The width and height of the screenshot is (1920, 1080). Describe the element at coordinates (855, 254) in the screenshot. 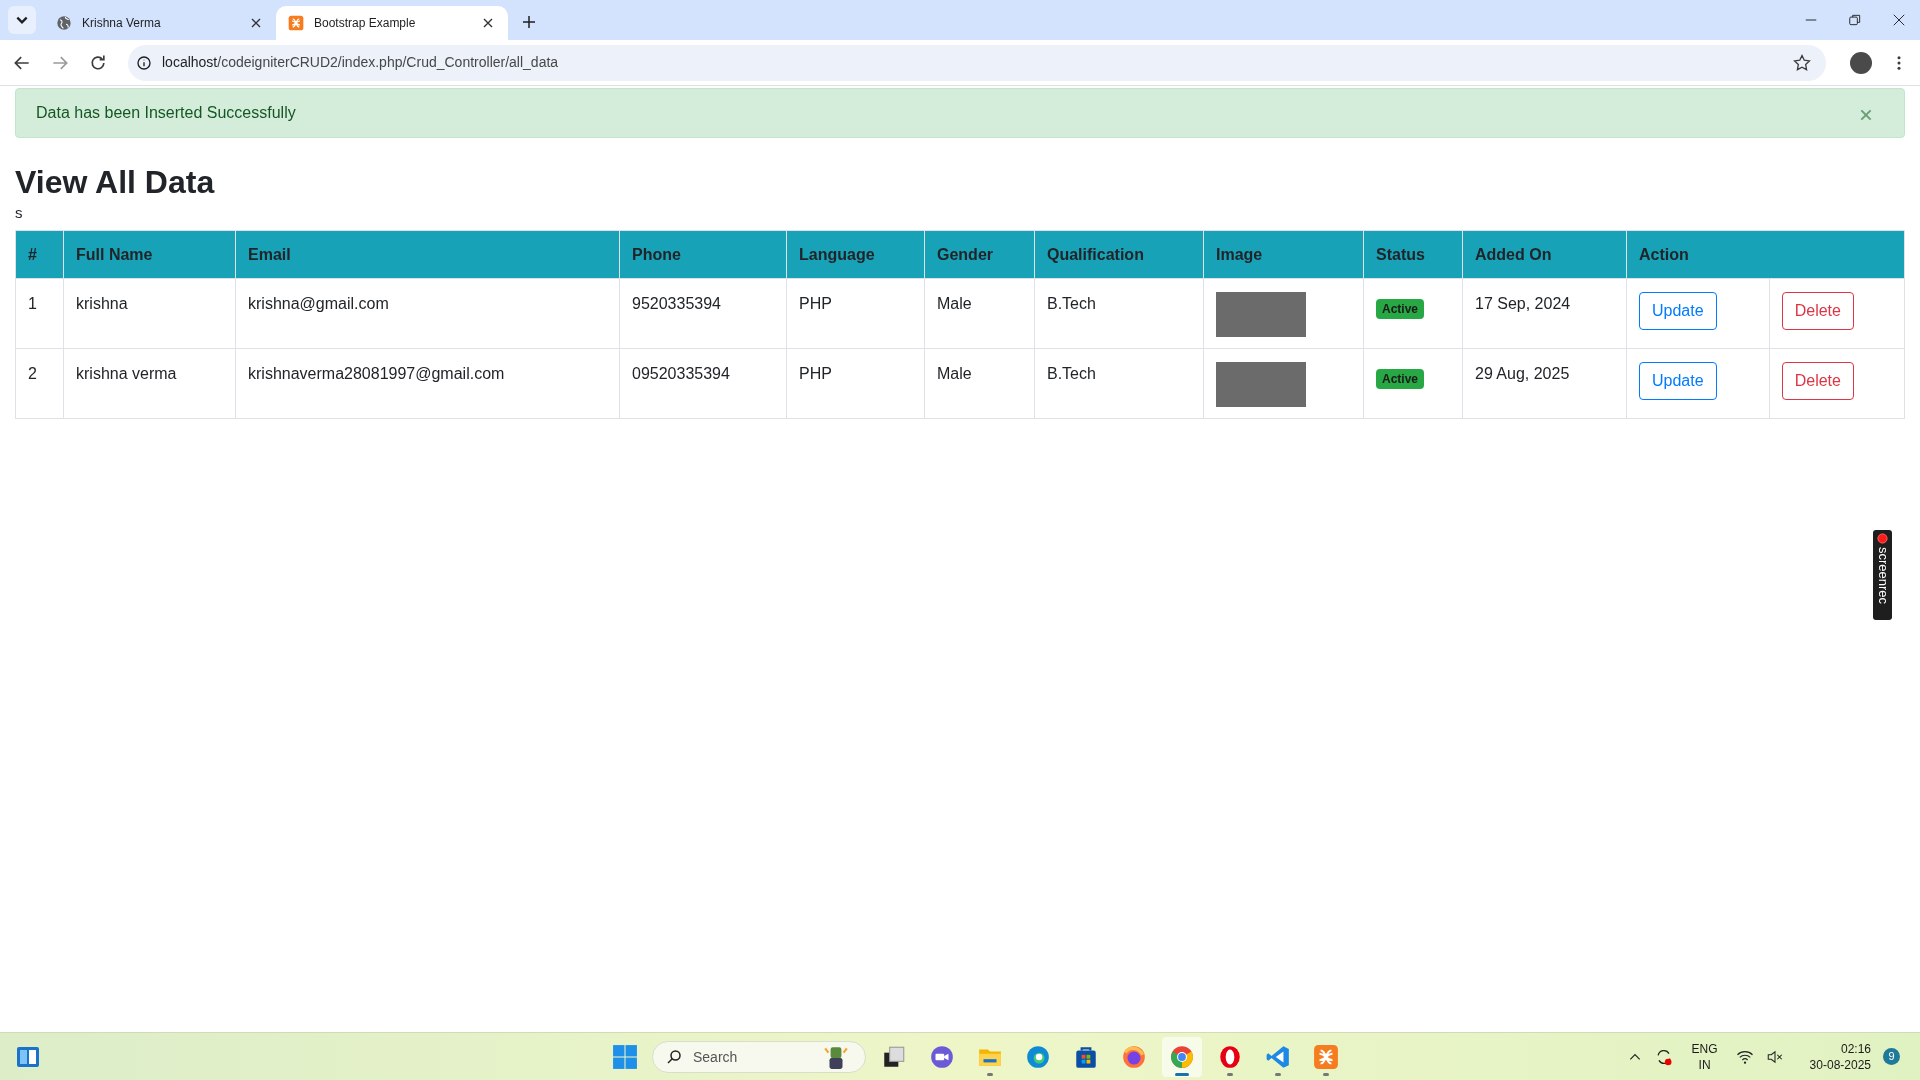

I see `column-header: Language` at that location.